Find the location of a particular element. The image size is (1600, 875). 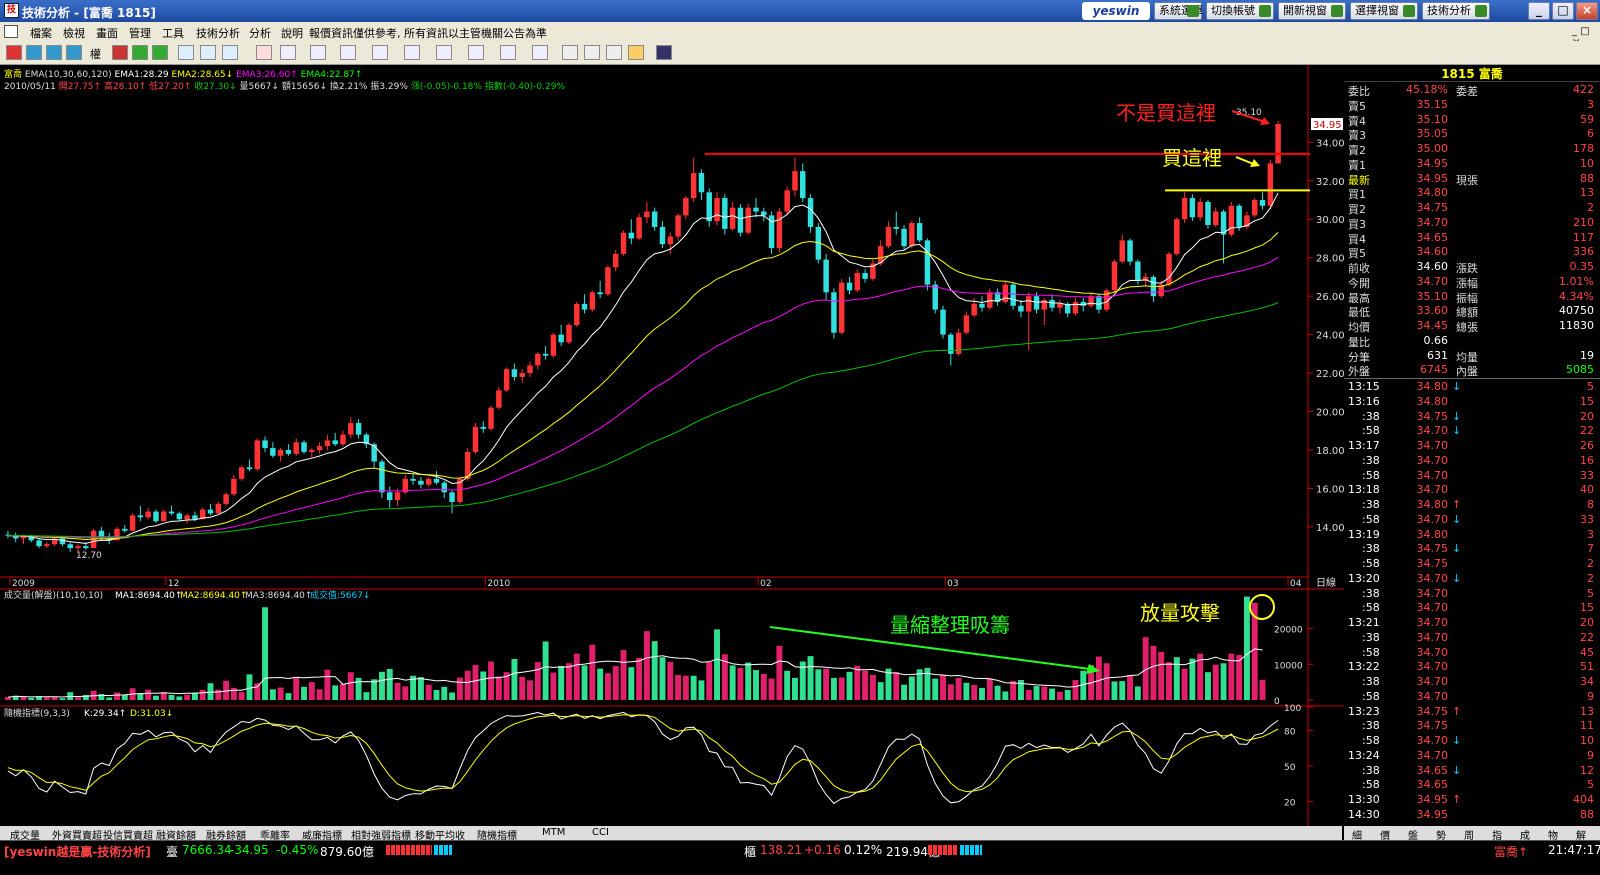

channel-icon is located at coordinates (444, 52).